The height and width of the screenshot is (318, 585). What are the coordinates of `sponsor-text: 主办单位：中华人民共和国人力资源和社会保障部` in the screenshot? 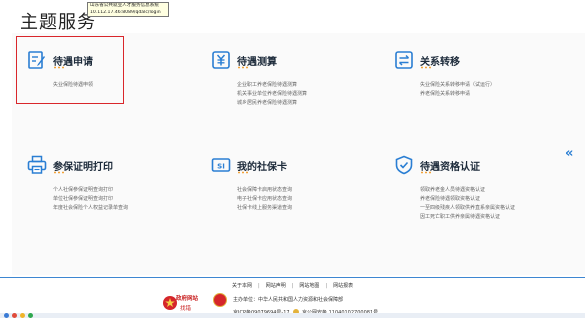 It's located at (288, 300).